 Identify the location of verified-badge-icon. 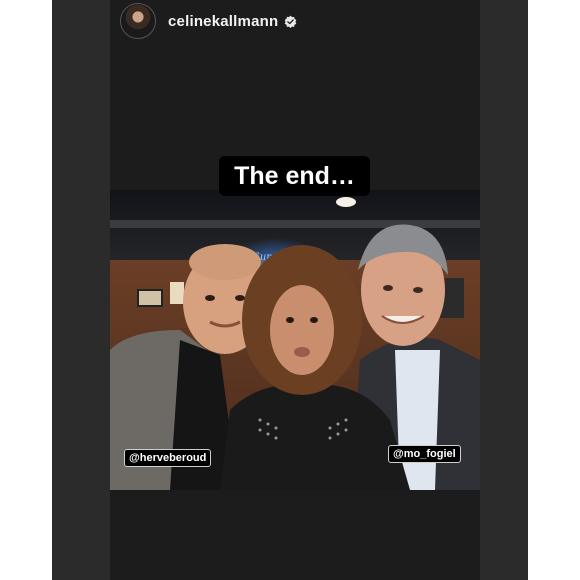
(291, 21).